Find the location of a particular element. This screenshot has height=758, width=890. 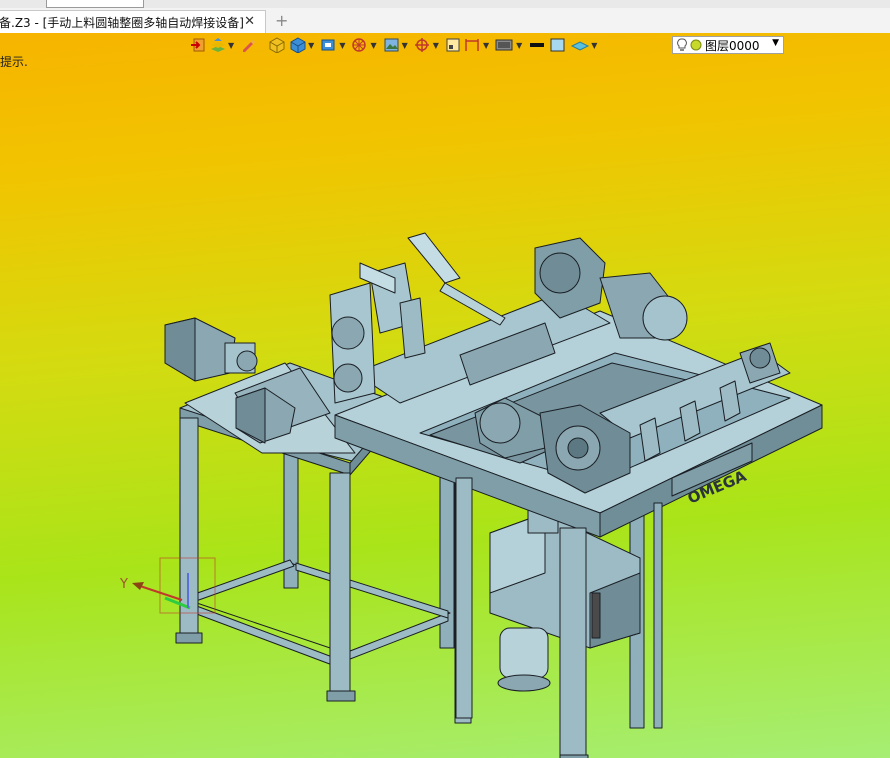

y-axis-label: Y is located at coordinates (123, 584).